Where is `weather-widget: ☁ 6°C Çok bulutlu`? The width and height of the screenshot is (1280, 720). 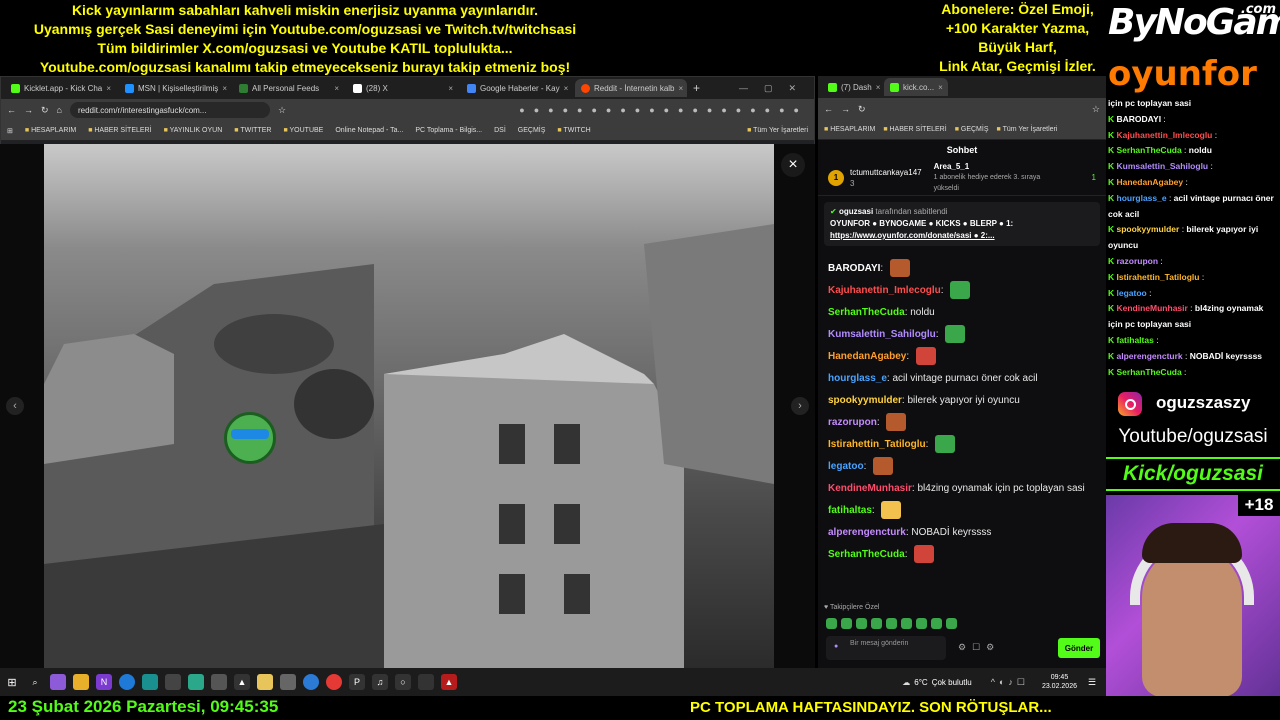 weather-widget: ☁ 6°C Çok bulutlu is located at coordinates (936, 682).